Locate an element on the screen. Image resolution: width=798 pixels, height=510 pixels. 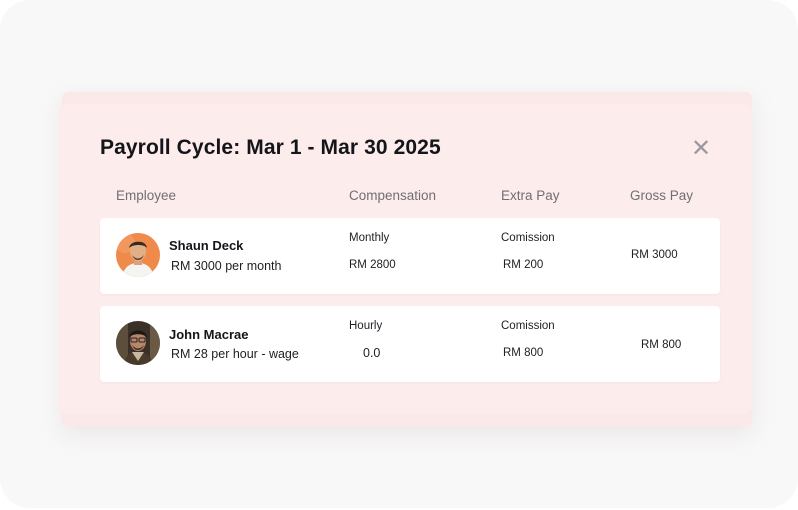
compensation-type: Monthly is located at coordinates (369, 238).